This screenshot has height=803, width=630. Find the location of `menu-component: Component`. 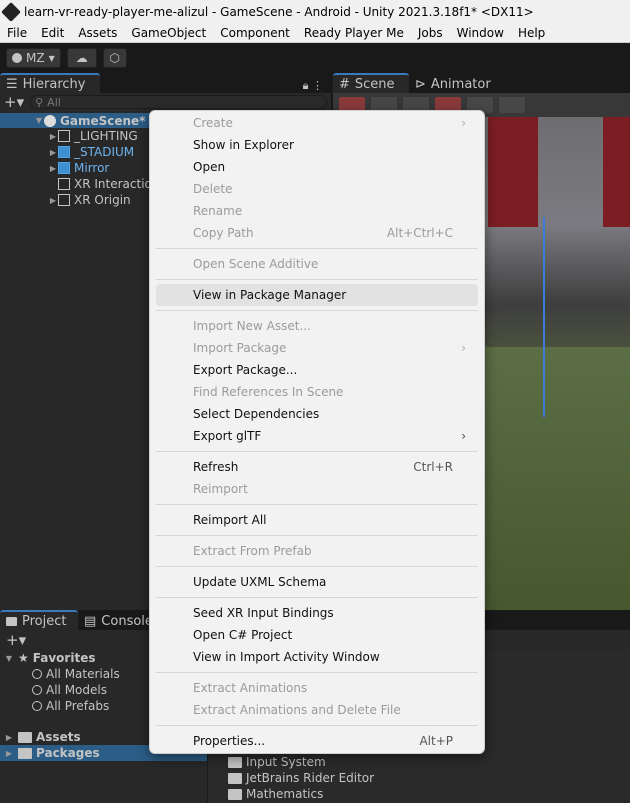

menu-component: Component is located at coordinates (255, 33).